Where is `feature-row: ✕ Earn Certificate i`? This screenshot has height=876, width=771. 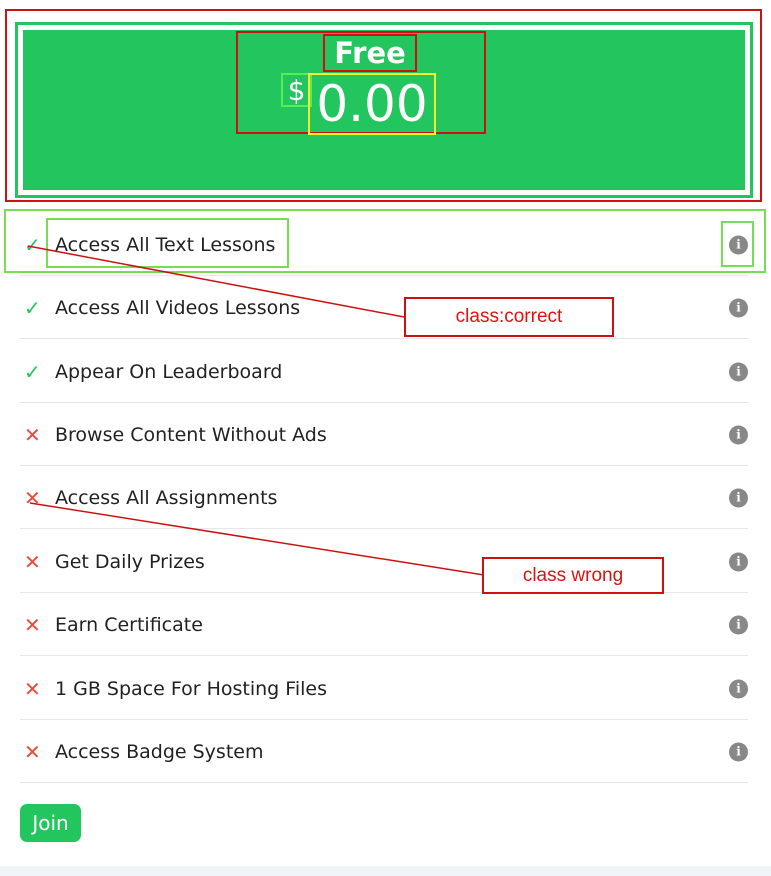
feature-row: ✕ Earn Certificate i is located at coordinates (384, 625).